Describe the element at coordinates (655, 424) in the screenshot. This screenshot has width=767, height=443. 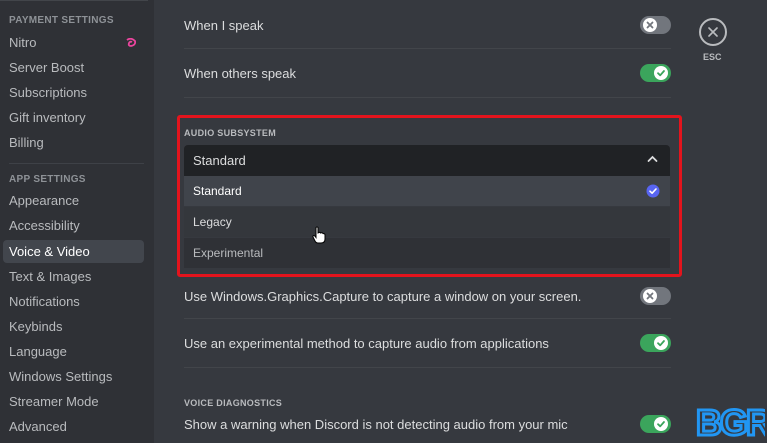
I see `voice-diagnostics-toggle` at that location.